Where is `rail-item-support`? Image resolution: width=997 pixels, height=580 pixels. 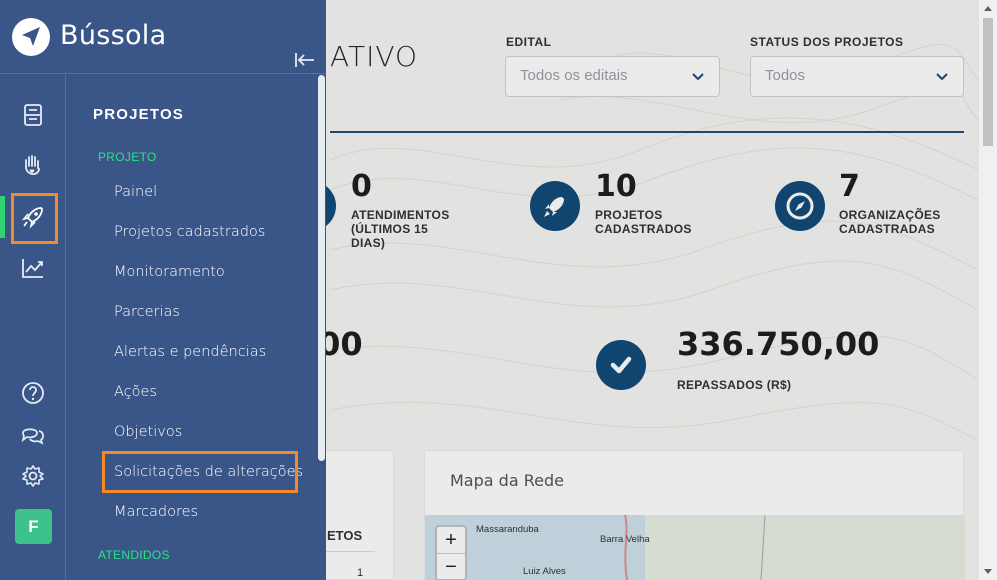
rail-item-support is located at coordinates (33, 166).